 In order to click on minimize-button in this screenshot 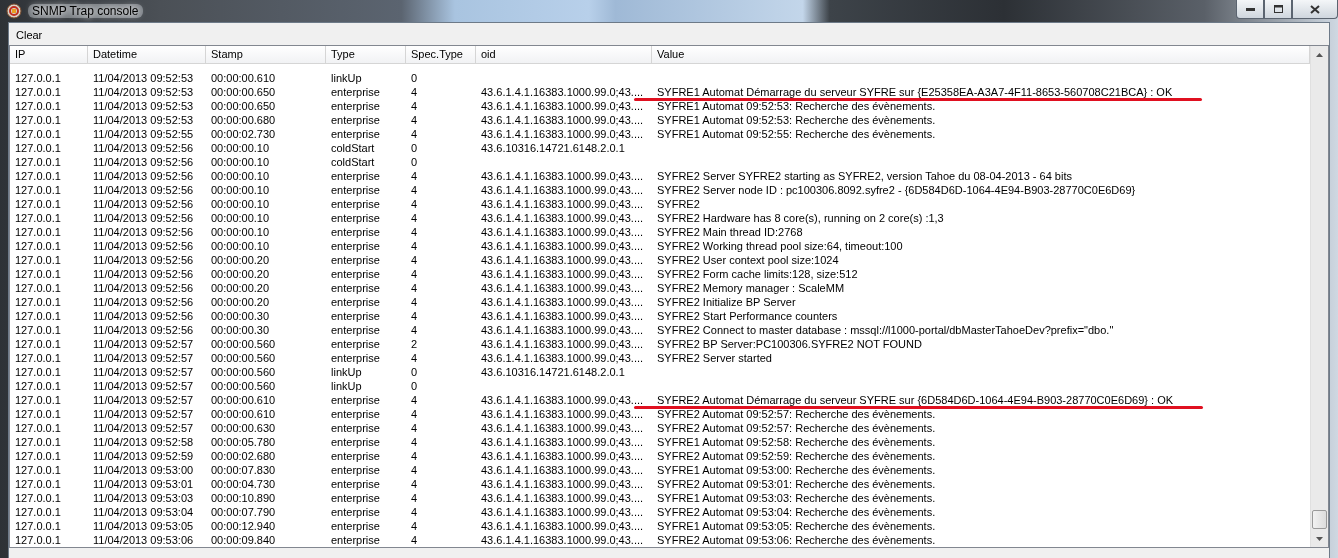, I will do `click(1250, 9)`.